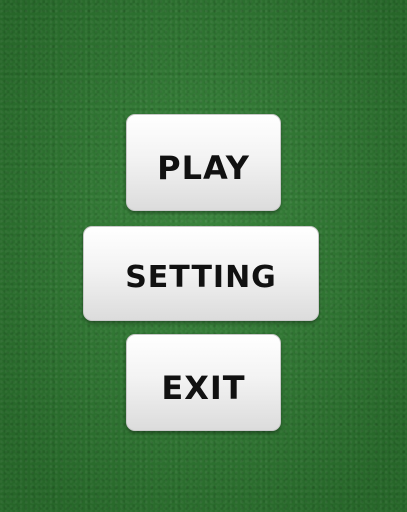  I want to click on exit-button: Exit, so click(203, 382).